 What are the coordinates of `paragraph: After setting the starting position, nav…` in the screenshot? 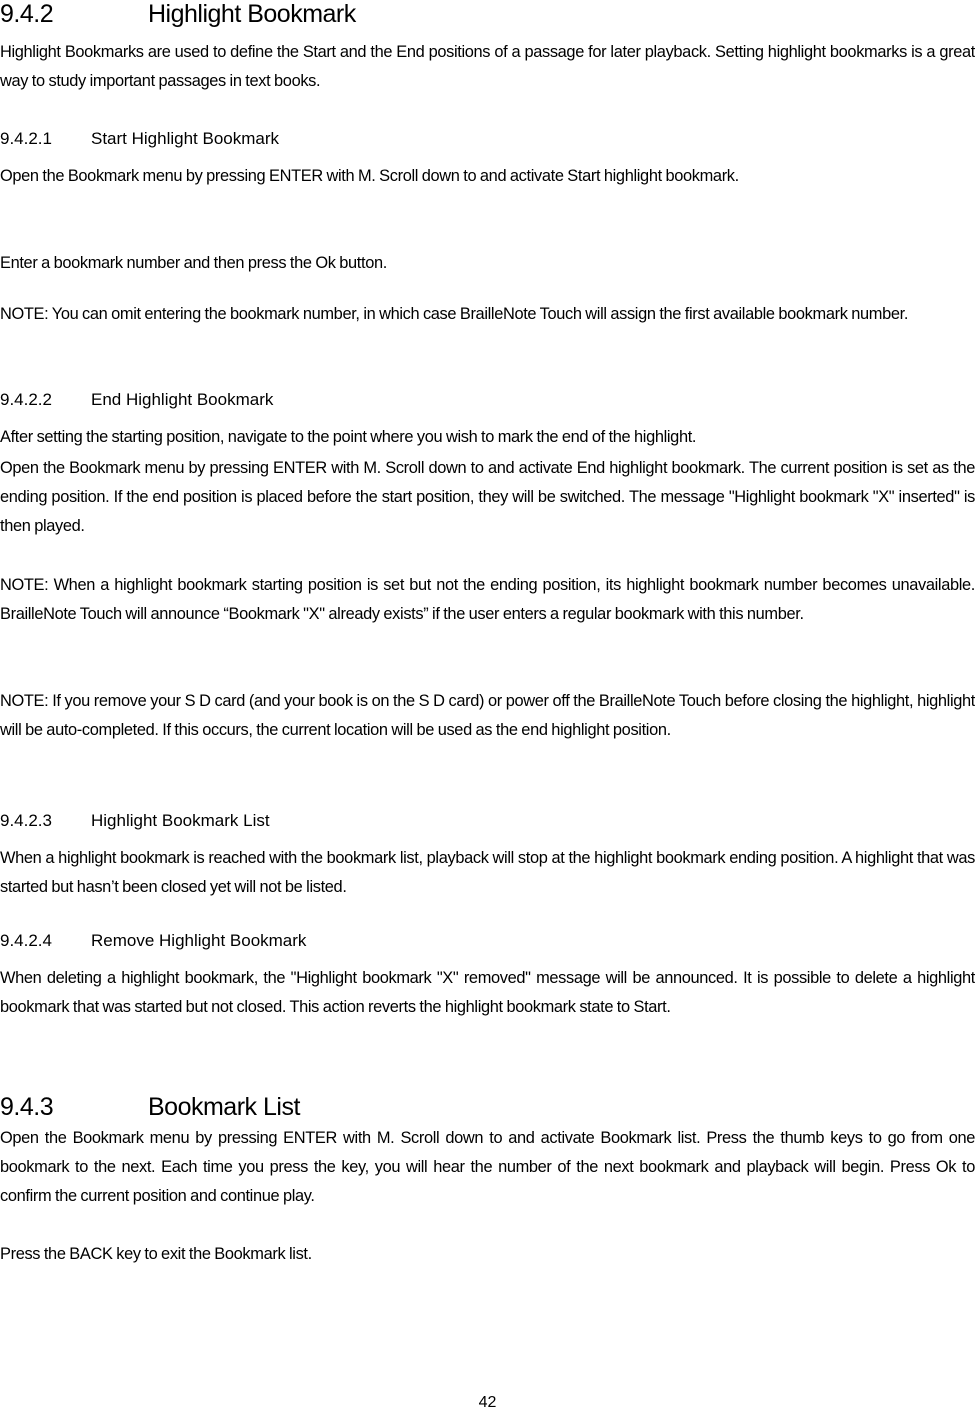 It's located at (348, 437).